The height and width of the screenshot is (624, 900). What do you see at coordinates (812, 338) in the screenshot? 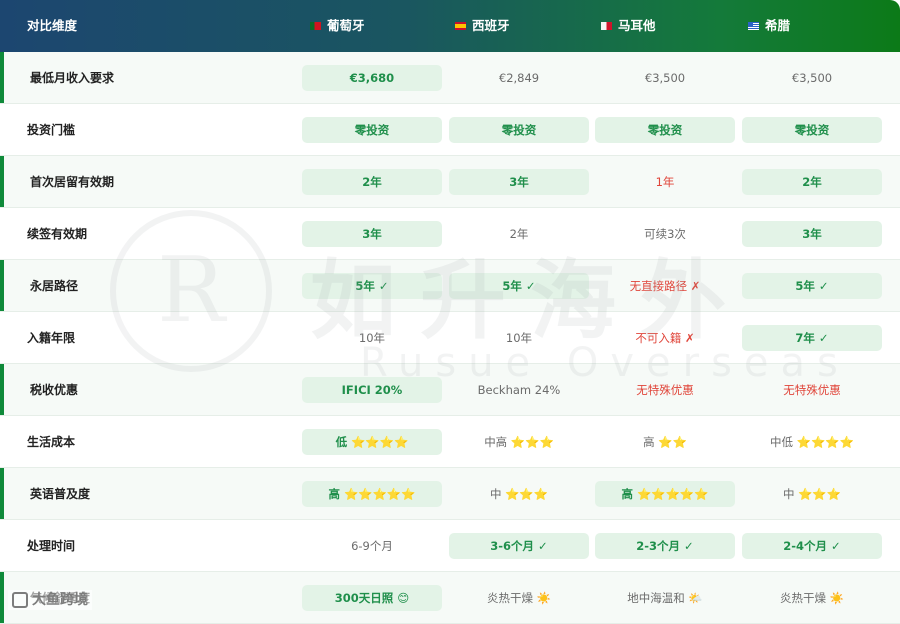
I see `table-cell: 7年 ✓` at bounding box center [812, 338].